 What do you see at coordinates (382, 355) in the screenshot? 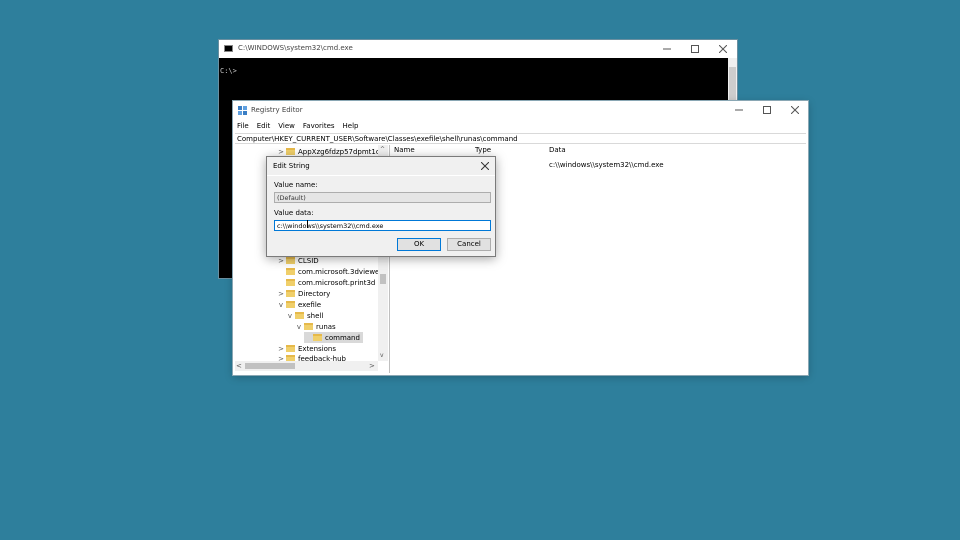
I see `scroll-down-icon: v` at bounding box center [382, 355].